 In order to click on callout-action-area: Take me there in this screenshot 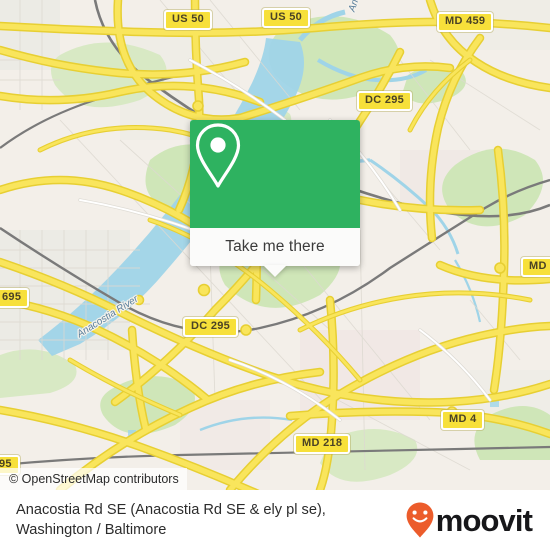, I will do `click(275, 252)`.